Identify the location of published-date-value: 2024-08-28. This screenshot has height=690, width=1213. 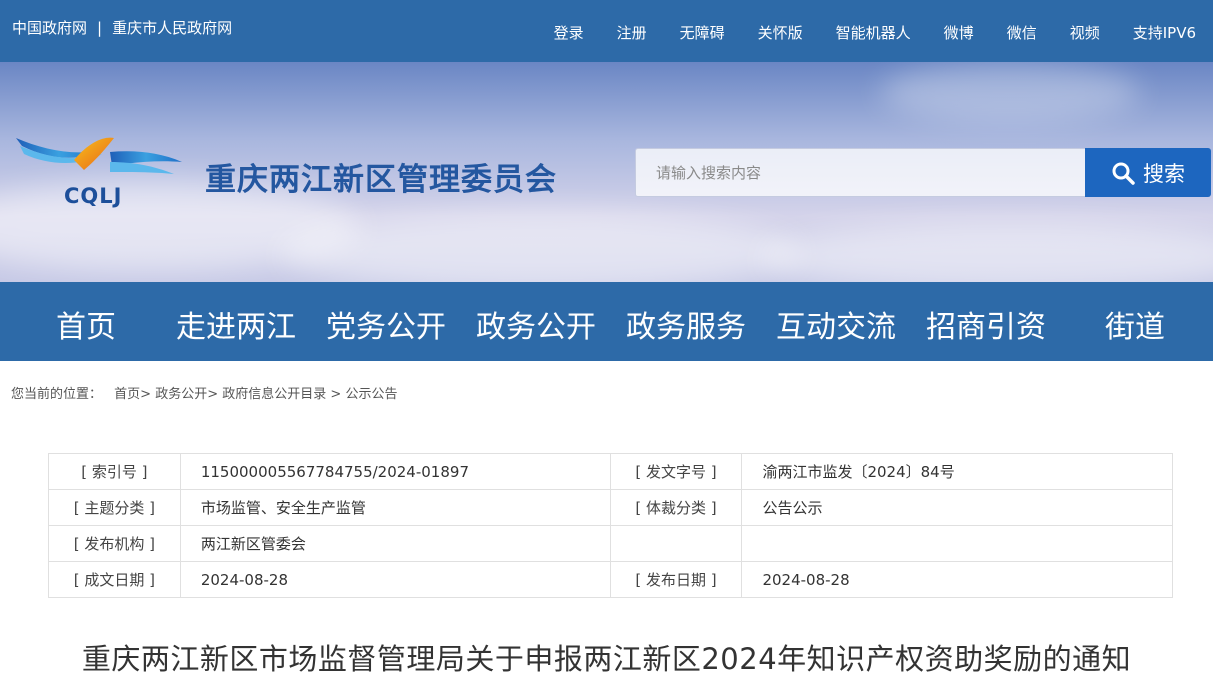
(957, 579).